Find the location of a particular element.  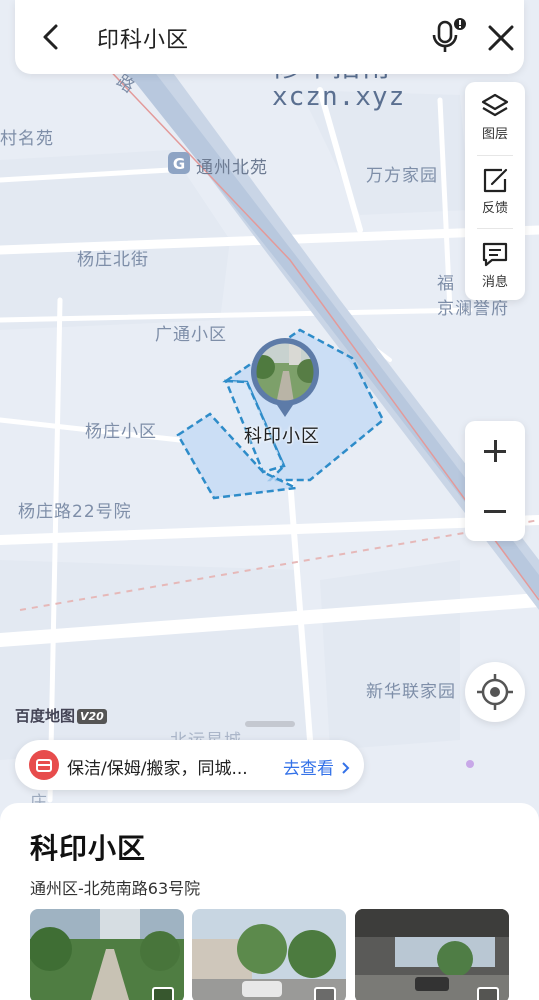

drag-handle is located at coordinates (270, 724).